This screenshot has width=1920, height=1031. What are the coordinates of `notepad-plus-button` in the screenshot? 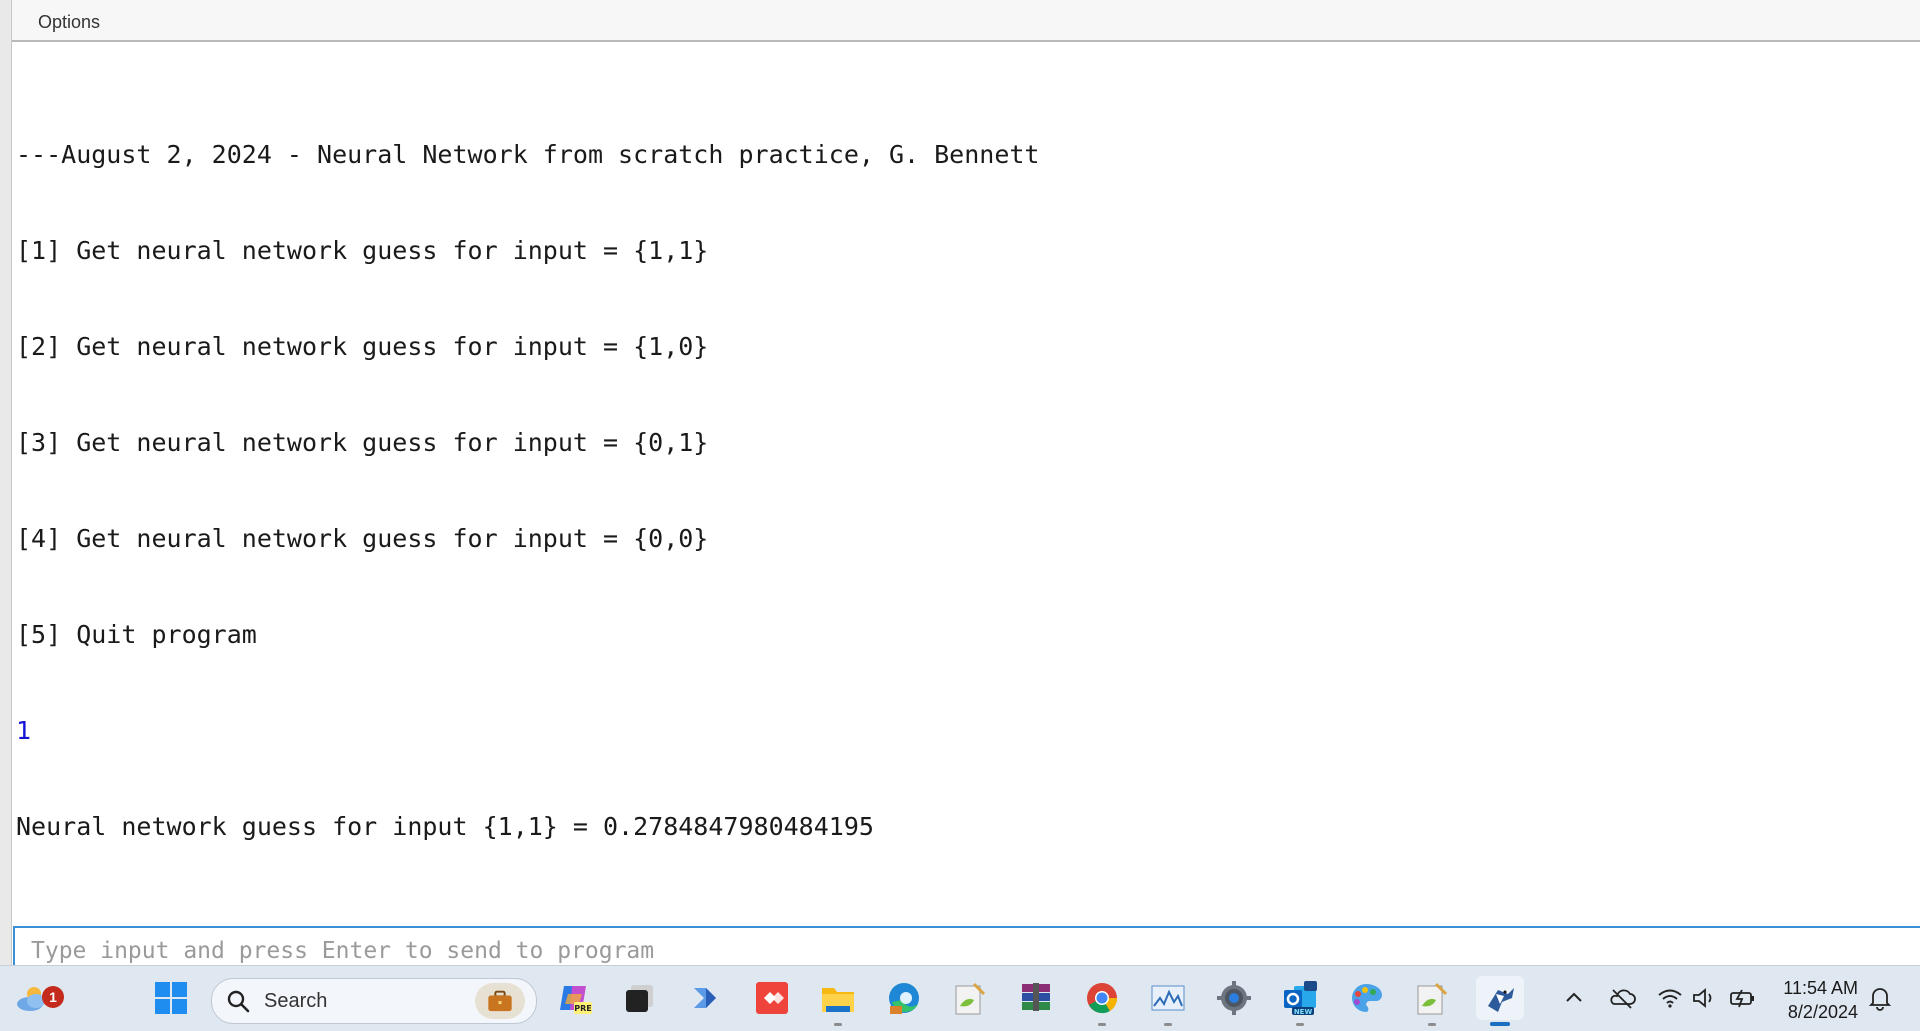 It's located at (970, 998).